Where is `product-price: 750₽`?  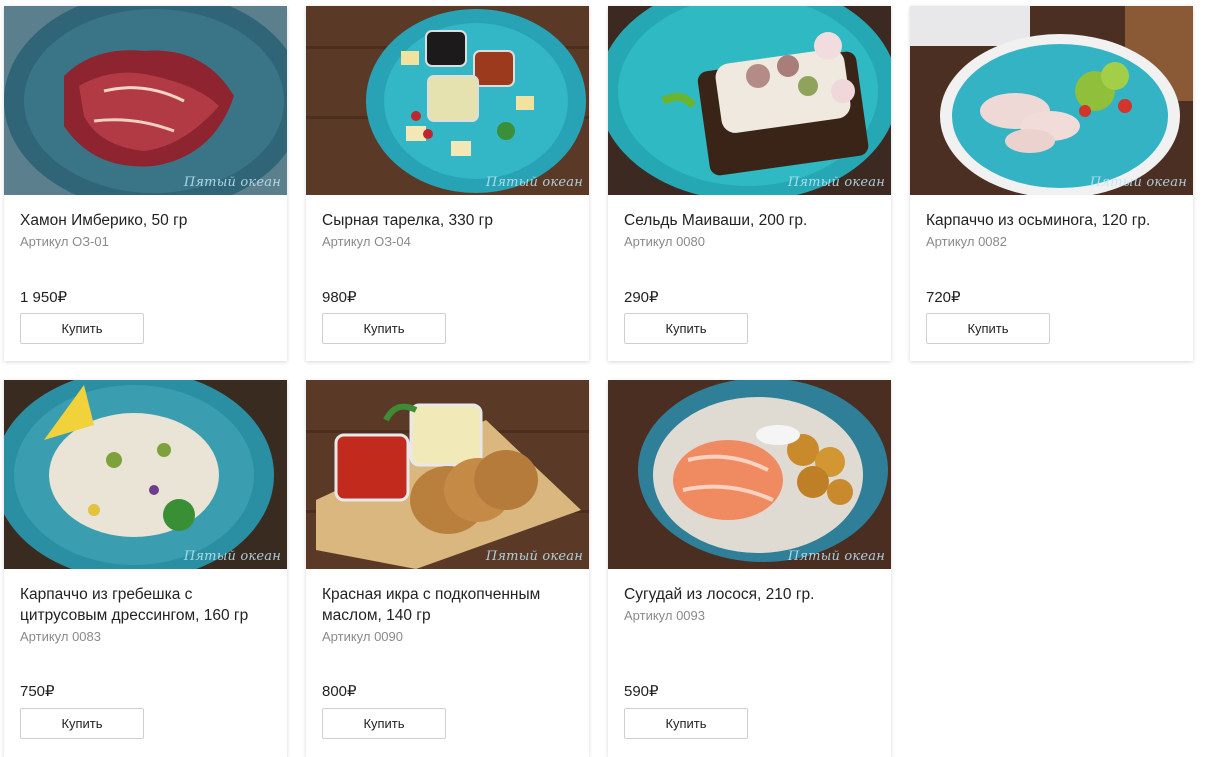 product-price: 750₽ is located at coordinates (37, 691).